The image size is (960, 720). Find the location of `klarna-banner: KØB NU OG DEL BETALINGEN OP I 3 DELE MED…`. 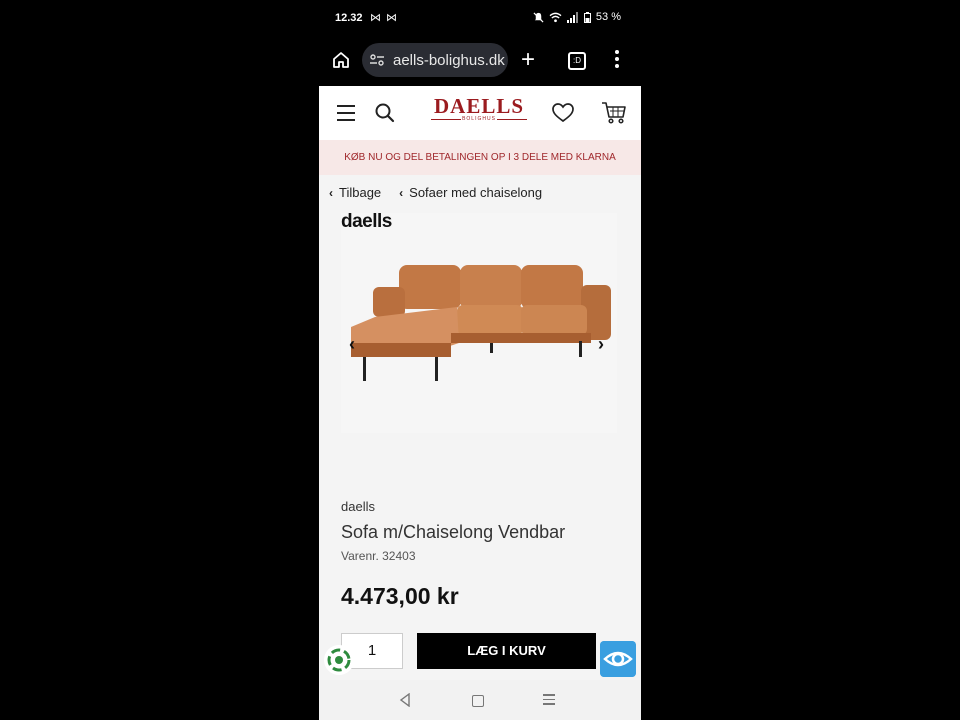

klarna-banner: KØB NU OG DEL BETALINGEN OP I 3 DELE MED… is located at coordinates (480, 157).